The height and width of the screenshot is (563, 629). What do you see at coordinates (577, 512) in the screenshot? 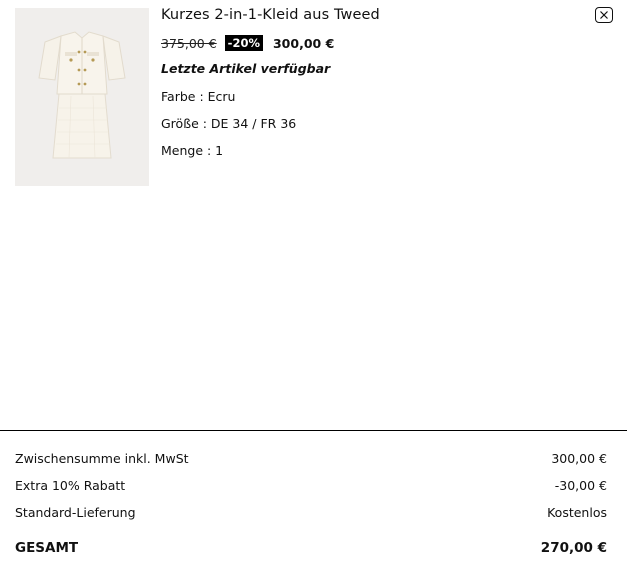
I see `shipping-value: Kostenlos` at bounding box center [577, 512].